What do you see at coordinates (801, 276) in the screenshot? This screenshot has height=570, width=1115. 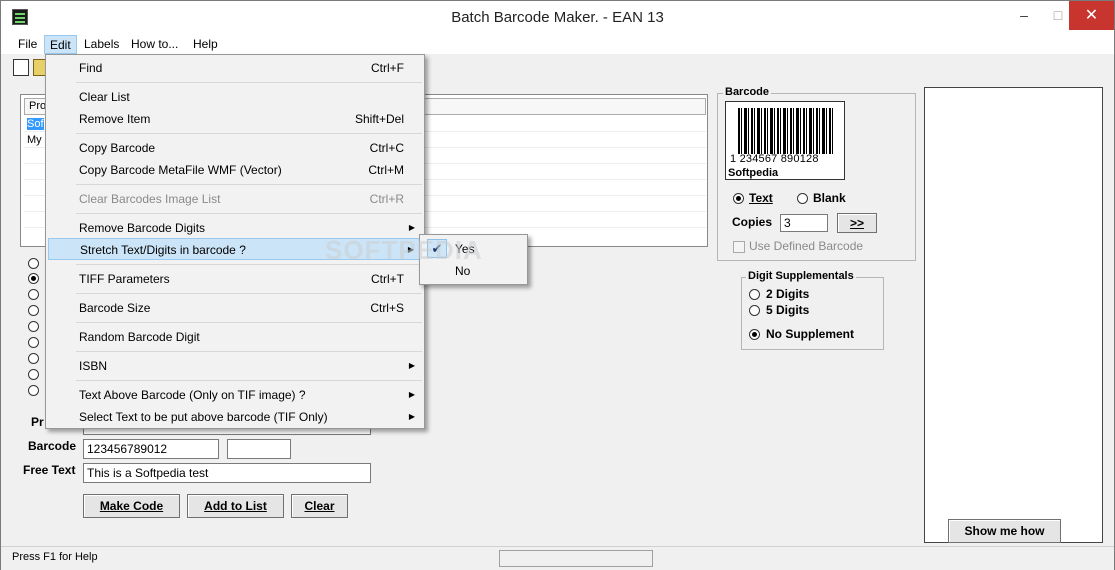 I see `digit-group-title: Digit Supplementals` at bounding box center [801, 276].